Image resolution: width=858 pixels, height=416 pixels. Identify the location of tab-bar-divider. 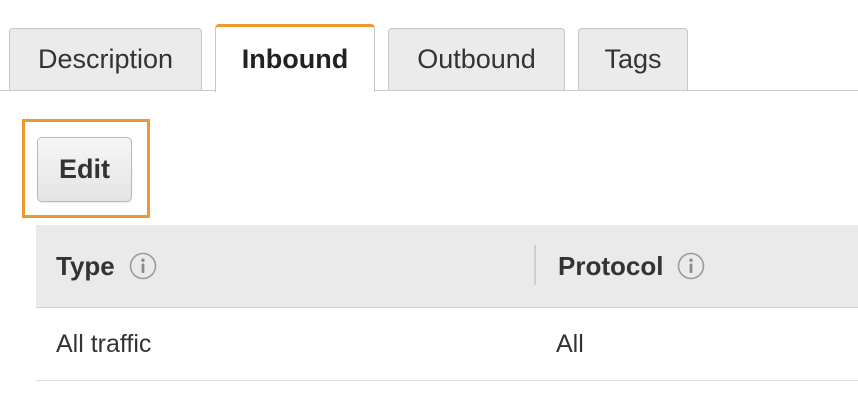
(429, 90).